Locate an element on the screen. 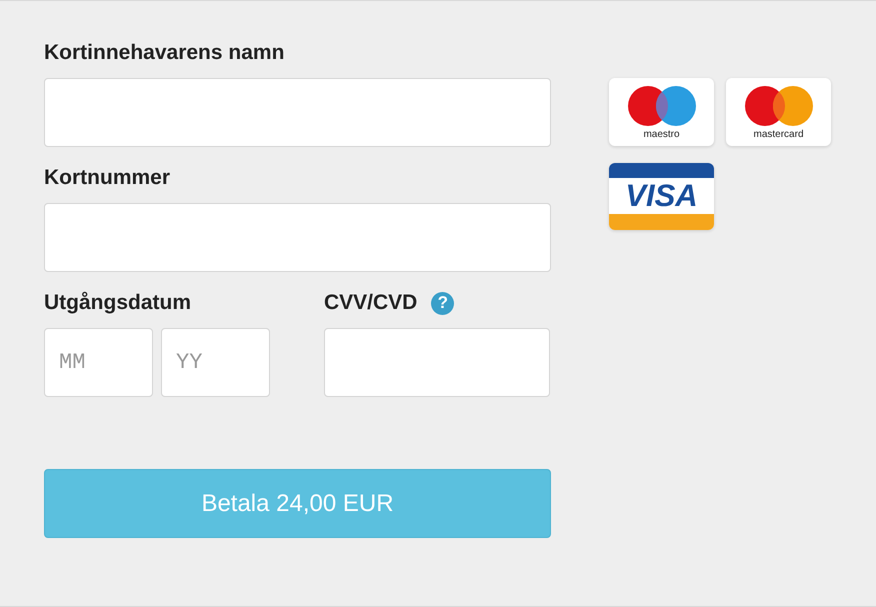 The image size is (876, 607). cvv-field is located at coordinates (437, 362).